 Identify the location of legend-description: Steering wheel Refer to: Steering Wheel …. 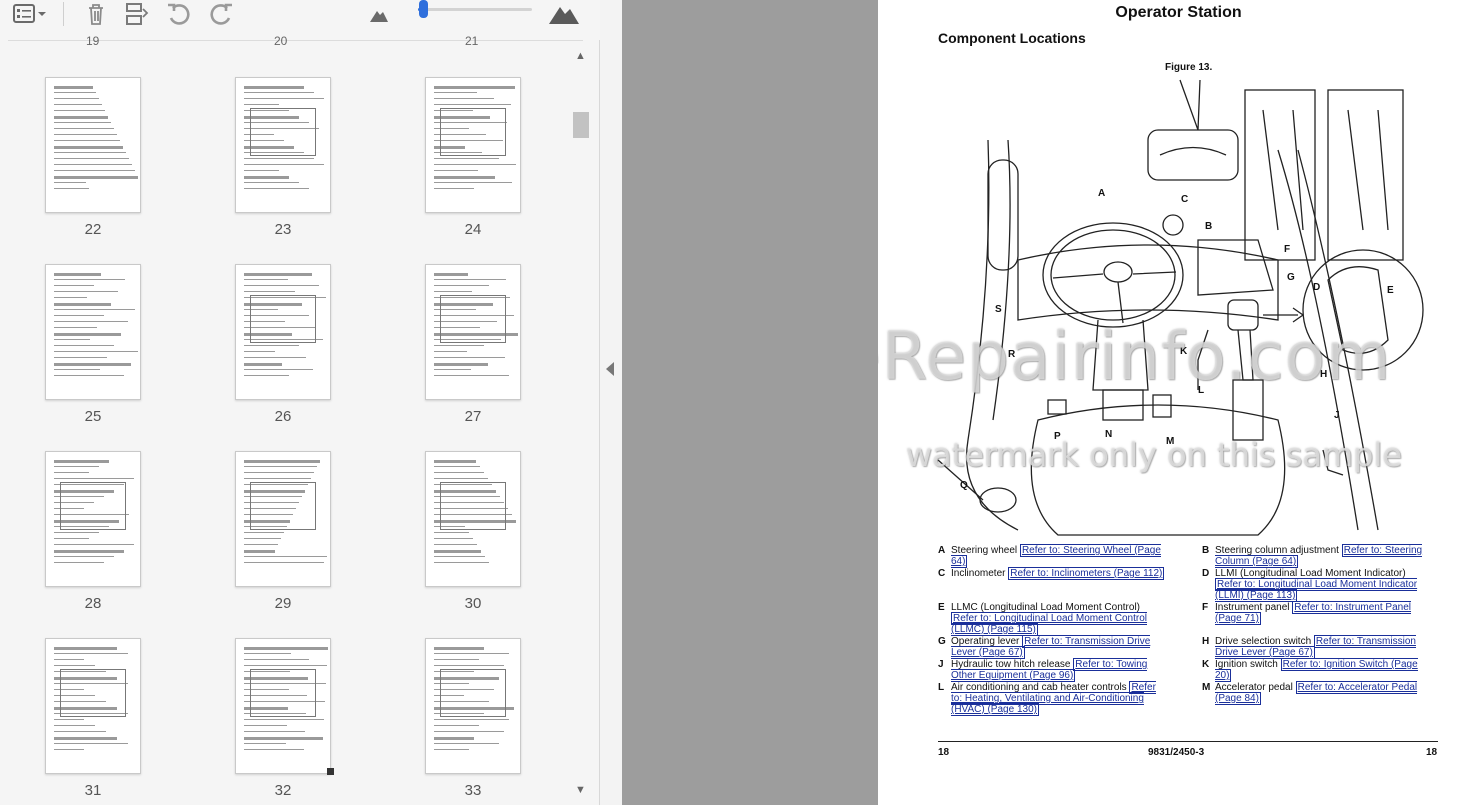
(1058, 556).